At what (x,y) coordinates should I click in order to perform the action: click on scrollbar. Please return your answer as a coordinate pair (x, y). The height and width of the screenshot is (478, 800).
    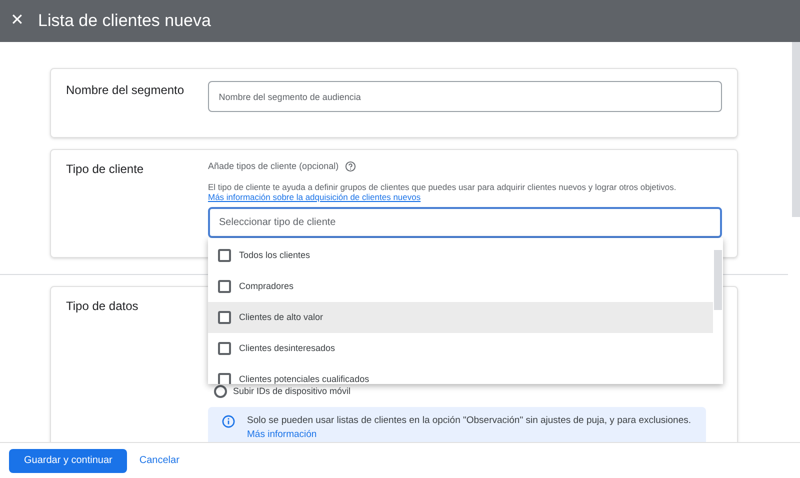
    Looking at the image, I should click on (796, 129).